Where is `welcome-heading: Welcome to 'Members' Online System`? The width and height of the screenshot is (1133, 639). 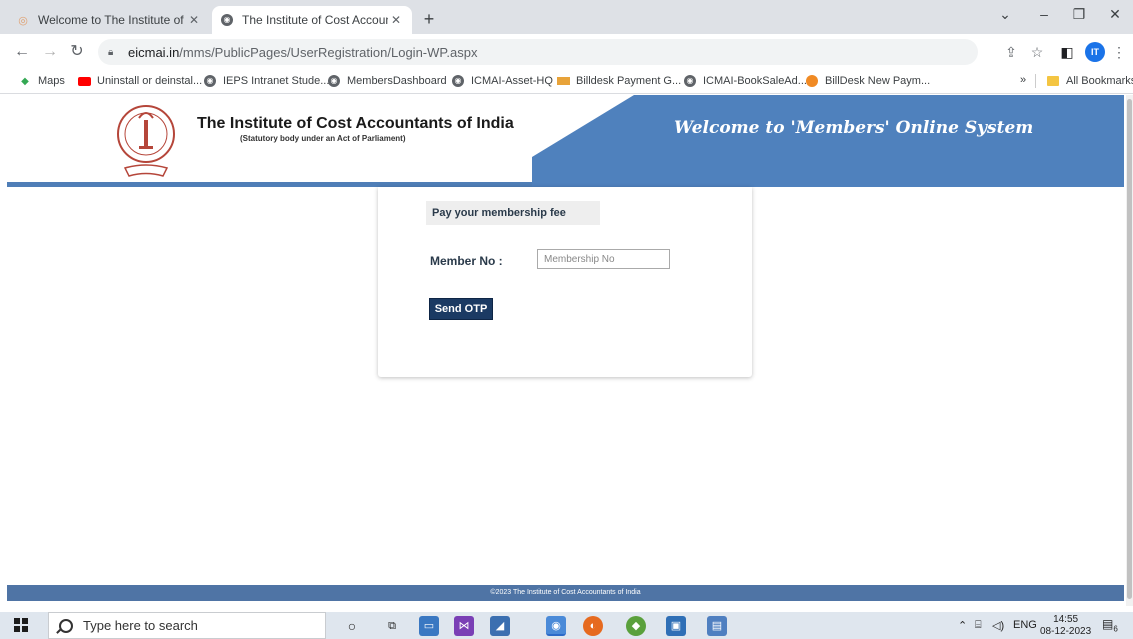 welcome-heading: Welcome to 'Members' Online System is located at coordinates (854, 128).